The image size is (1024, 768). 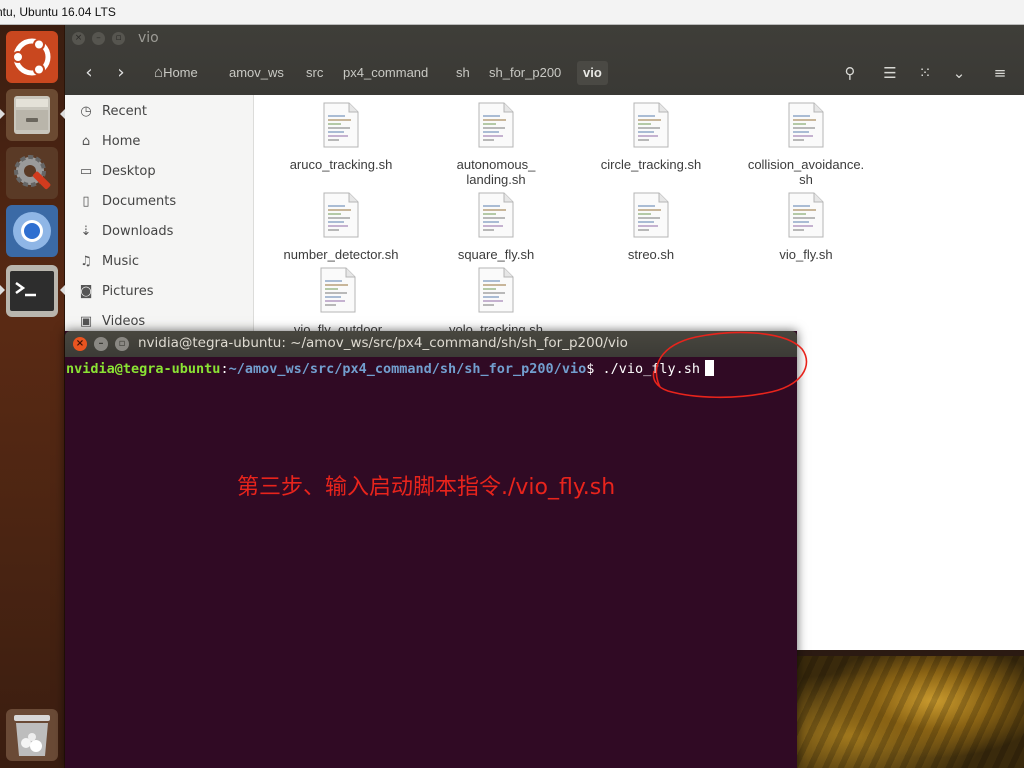 I want to click on music-icon: ♫, so click(x=86, y=261).